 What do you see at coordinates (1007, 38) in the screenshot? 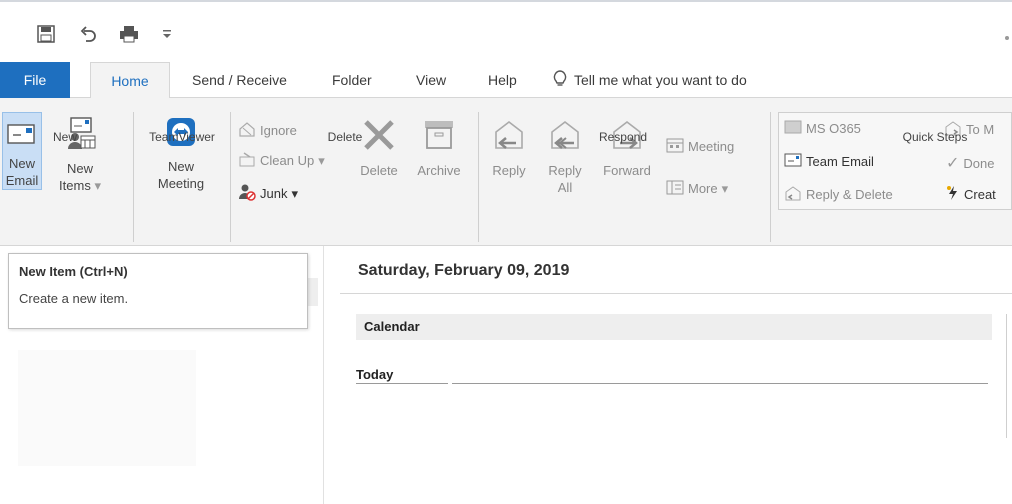
I see `window-control-hint` at bounding box center [1007, 38].